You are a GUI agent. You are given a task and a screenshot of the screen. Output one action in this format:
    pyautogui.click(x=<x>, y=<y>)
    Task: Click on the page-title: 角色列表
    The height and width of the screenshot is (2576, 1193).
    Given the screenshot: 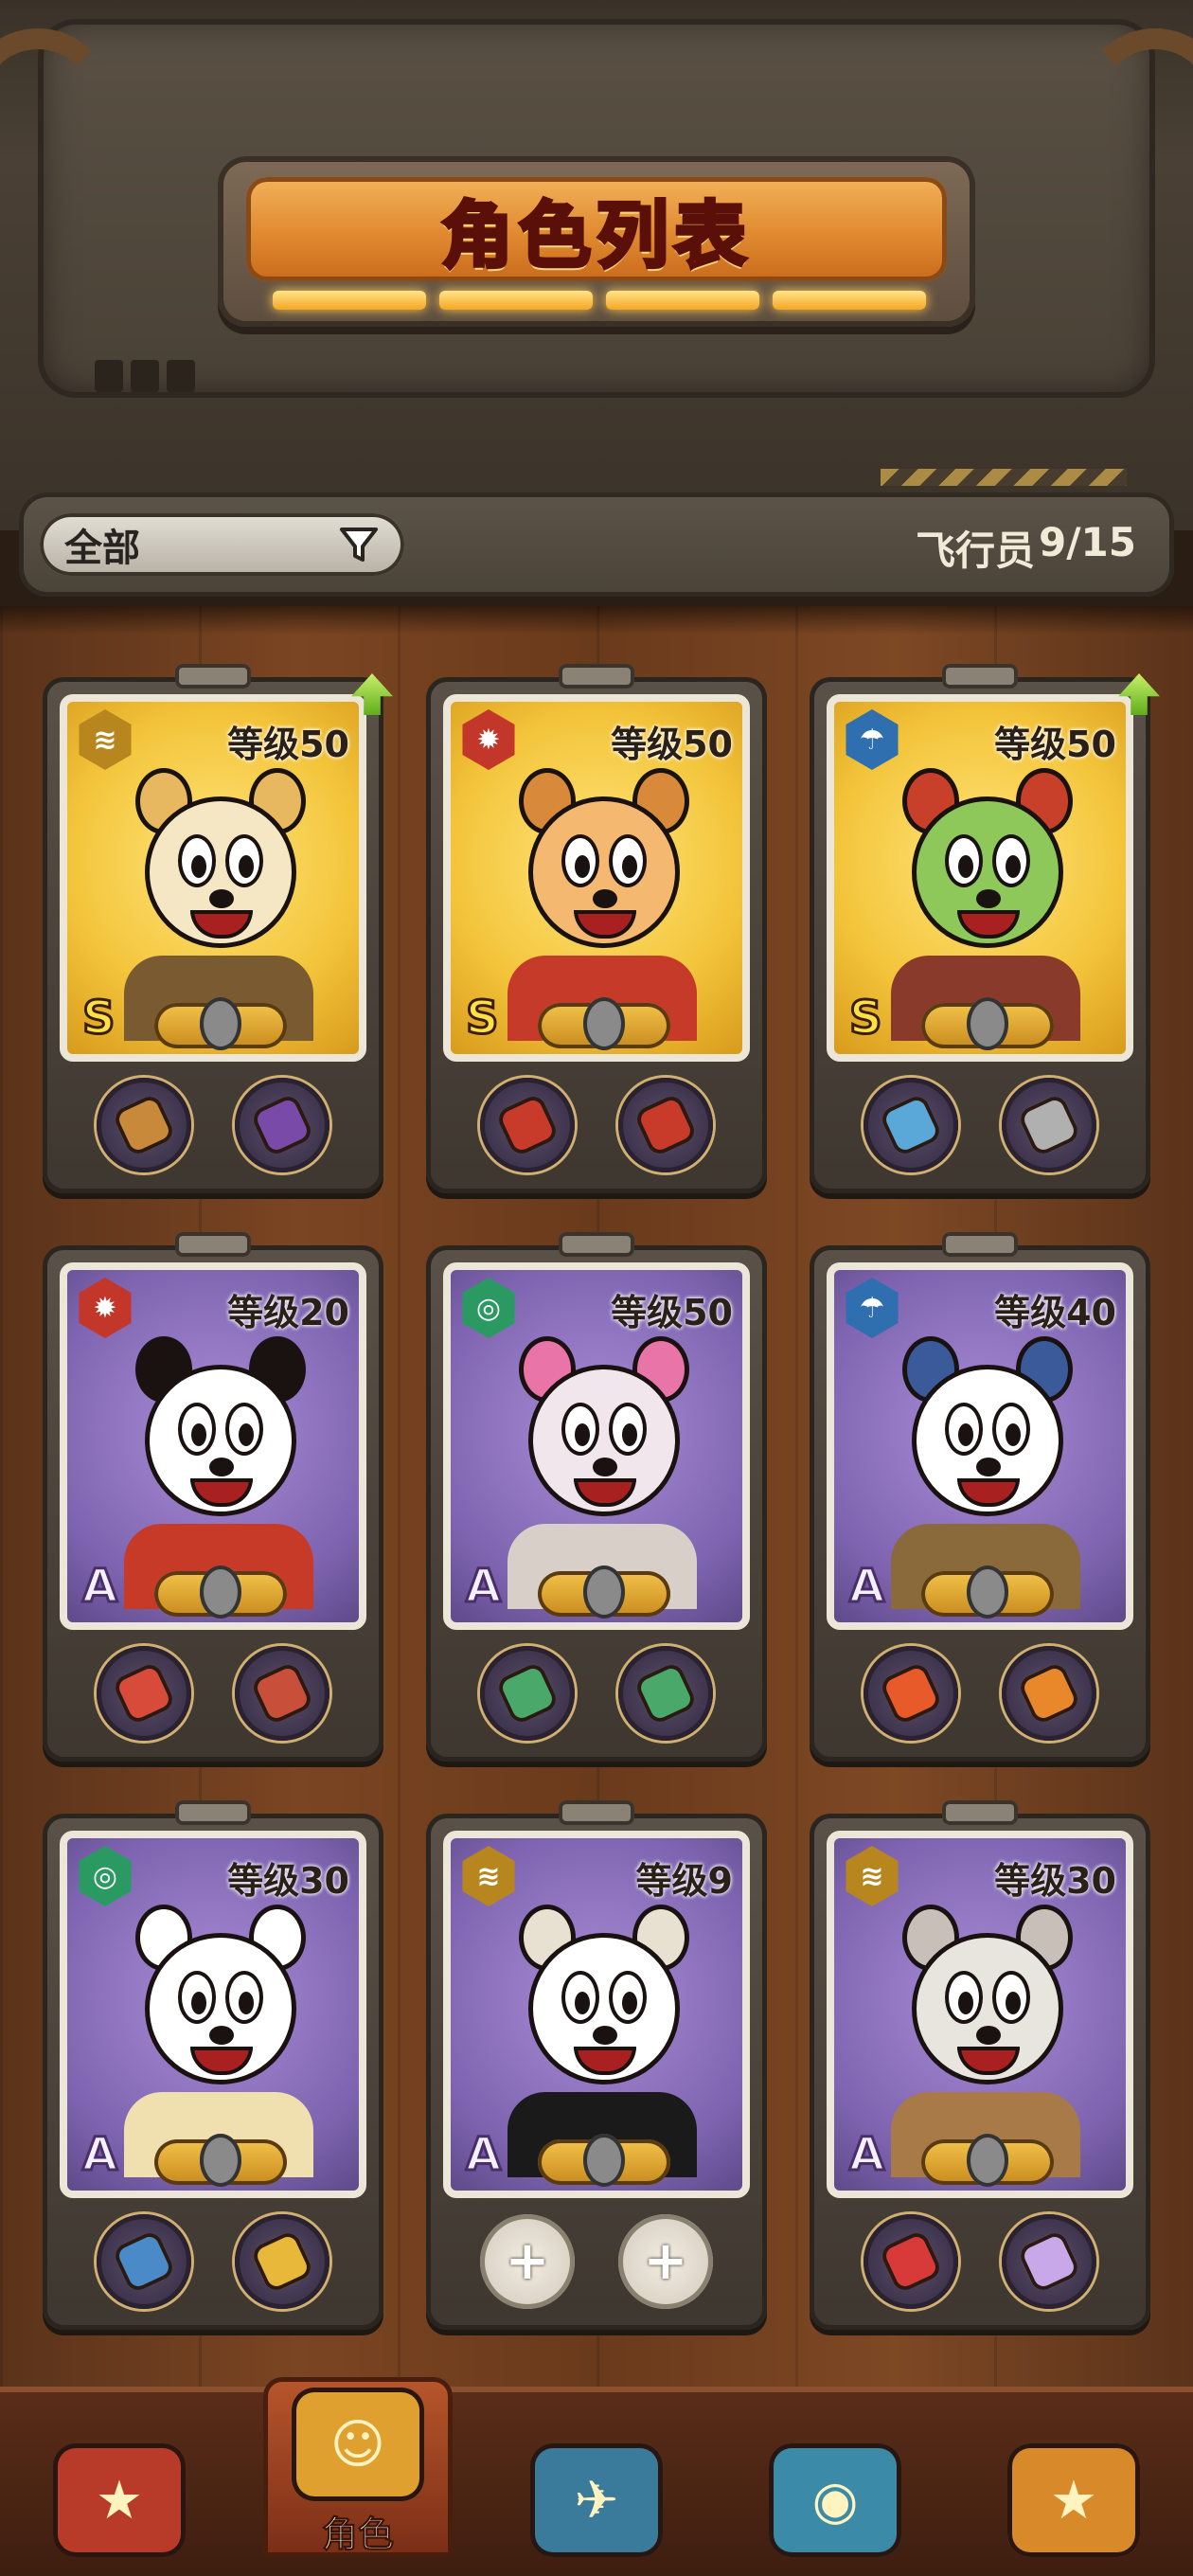 What is the action you would take?
    pyautogui.click(x=595, y=235)
    